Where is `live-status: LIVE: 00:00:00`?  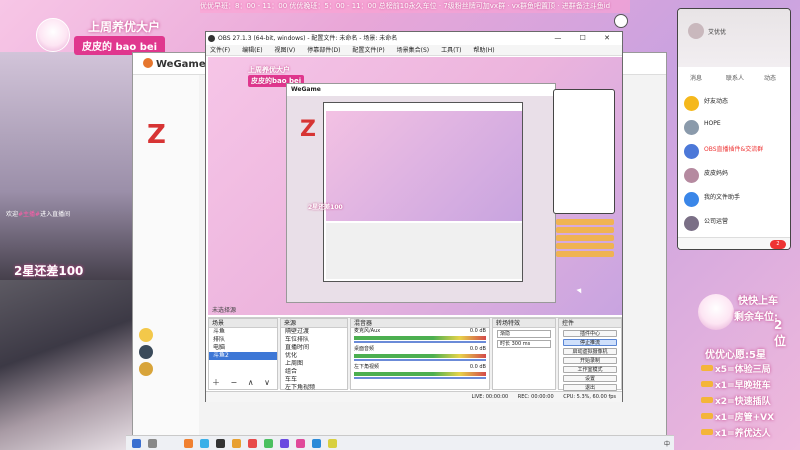
live-status: LIVE: 00:00:00 is located at coordinates (490, 397).